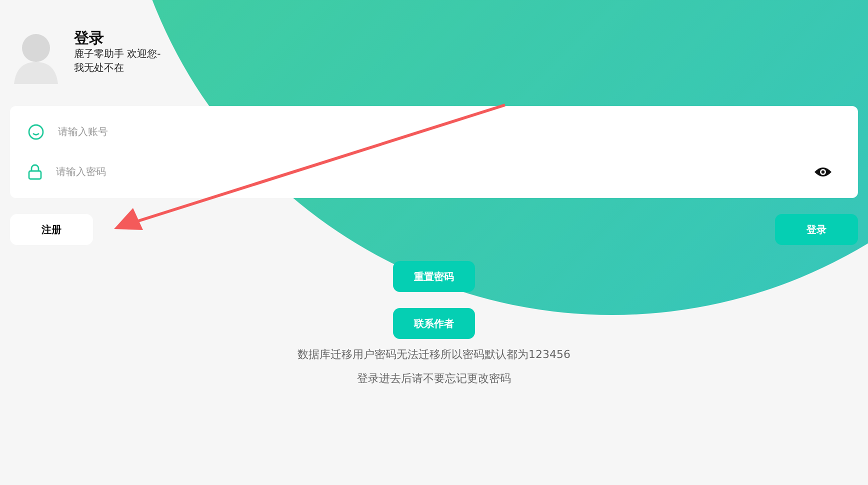  I want to click on contact-author-button: 联系作者, so click(434, 323).